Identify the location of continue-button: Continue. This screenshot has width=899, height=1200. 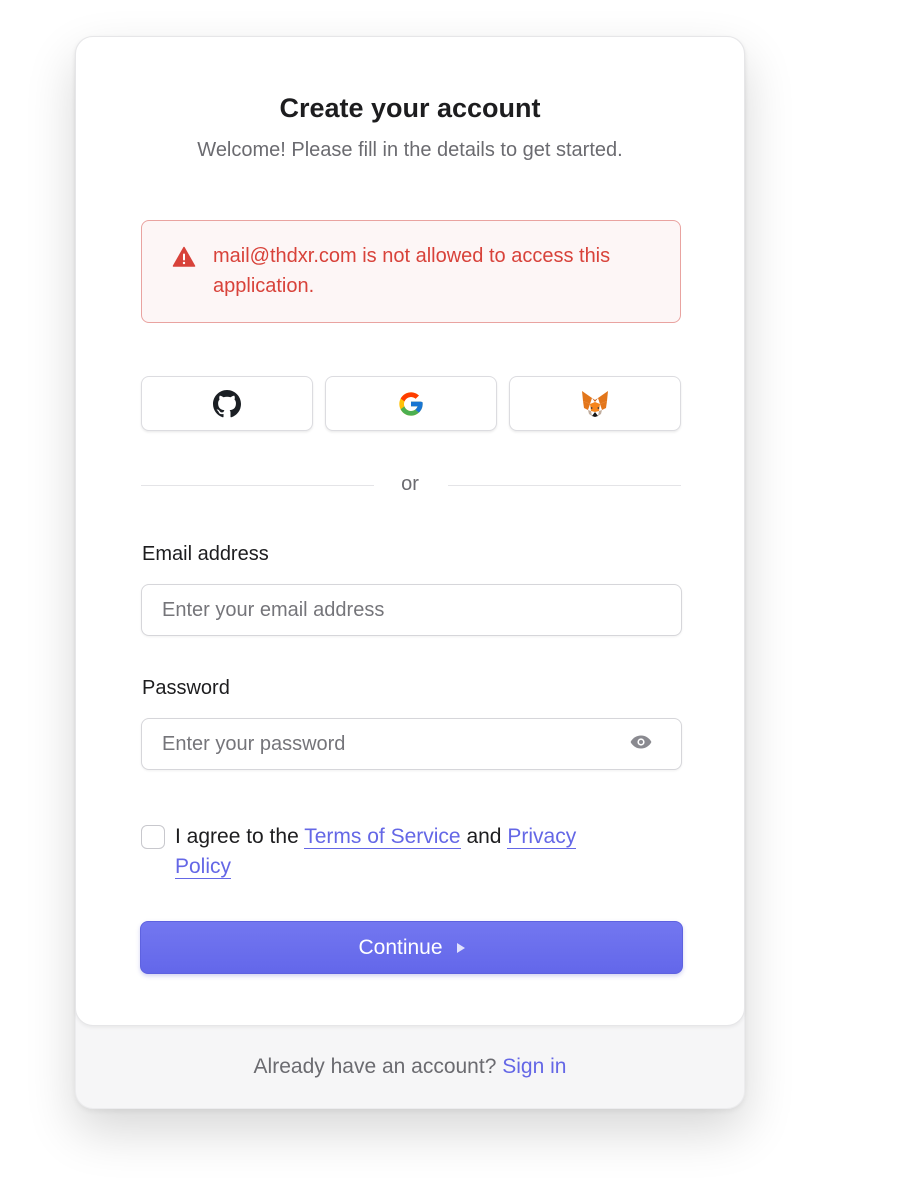
(411, 947).